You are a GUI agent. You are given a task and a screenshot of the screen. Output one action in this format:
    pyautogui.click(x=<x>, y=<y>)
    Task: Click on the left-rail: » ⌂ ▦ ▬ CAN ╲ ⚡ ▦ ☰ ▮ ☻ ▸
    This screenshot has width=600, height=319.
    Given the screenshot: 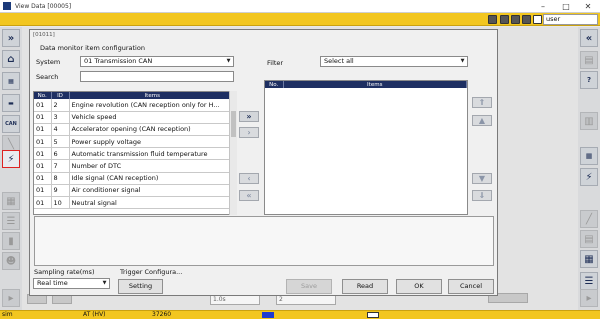 What is the action you would take?
    pyautogui.click(x=11, y=168)
    